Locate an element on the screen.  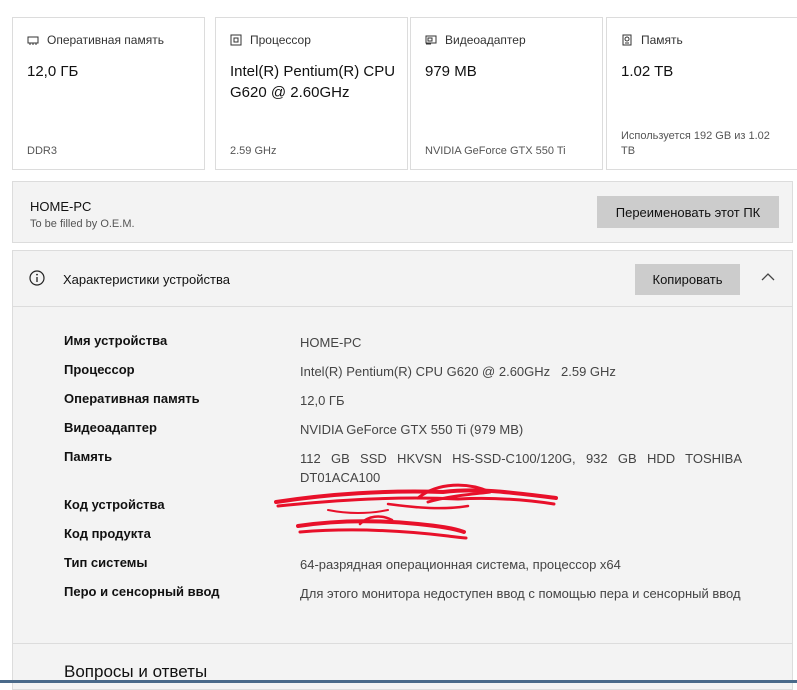
spec-label: Память is located at coordinates (88, 456).